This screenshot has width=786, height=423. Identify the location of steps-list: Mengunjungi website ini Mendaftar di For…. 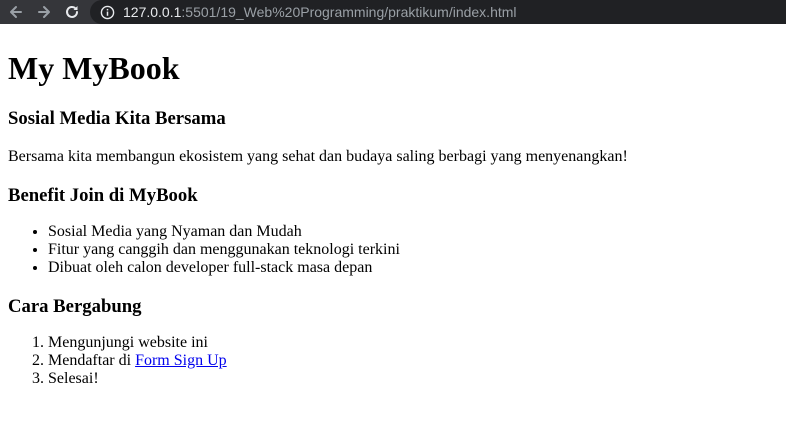
(393, 361).